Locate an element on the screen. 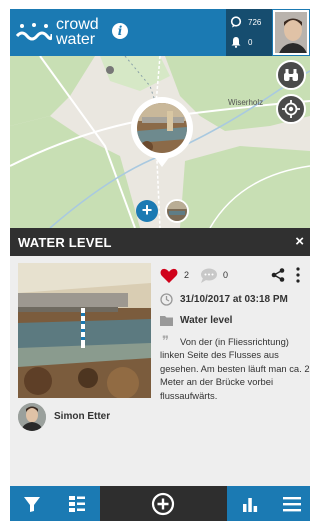 The height and width of the screenshot is (521, 320). filter-button is located at coordinates (32, 503).